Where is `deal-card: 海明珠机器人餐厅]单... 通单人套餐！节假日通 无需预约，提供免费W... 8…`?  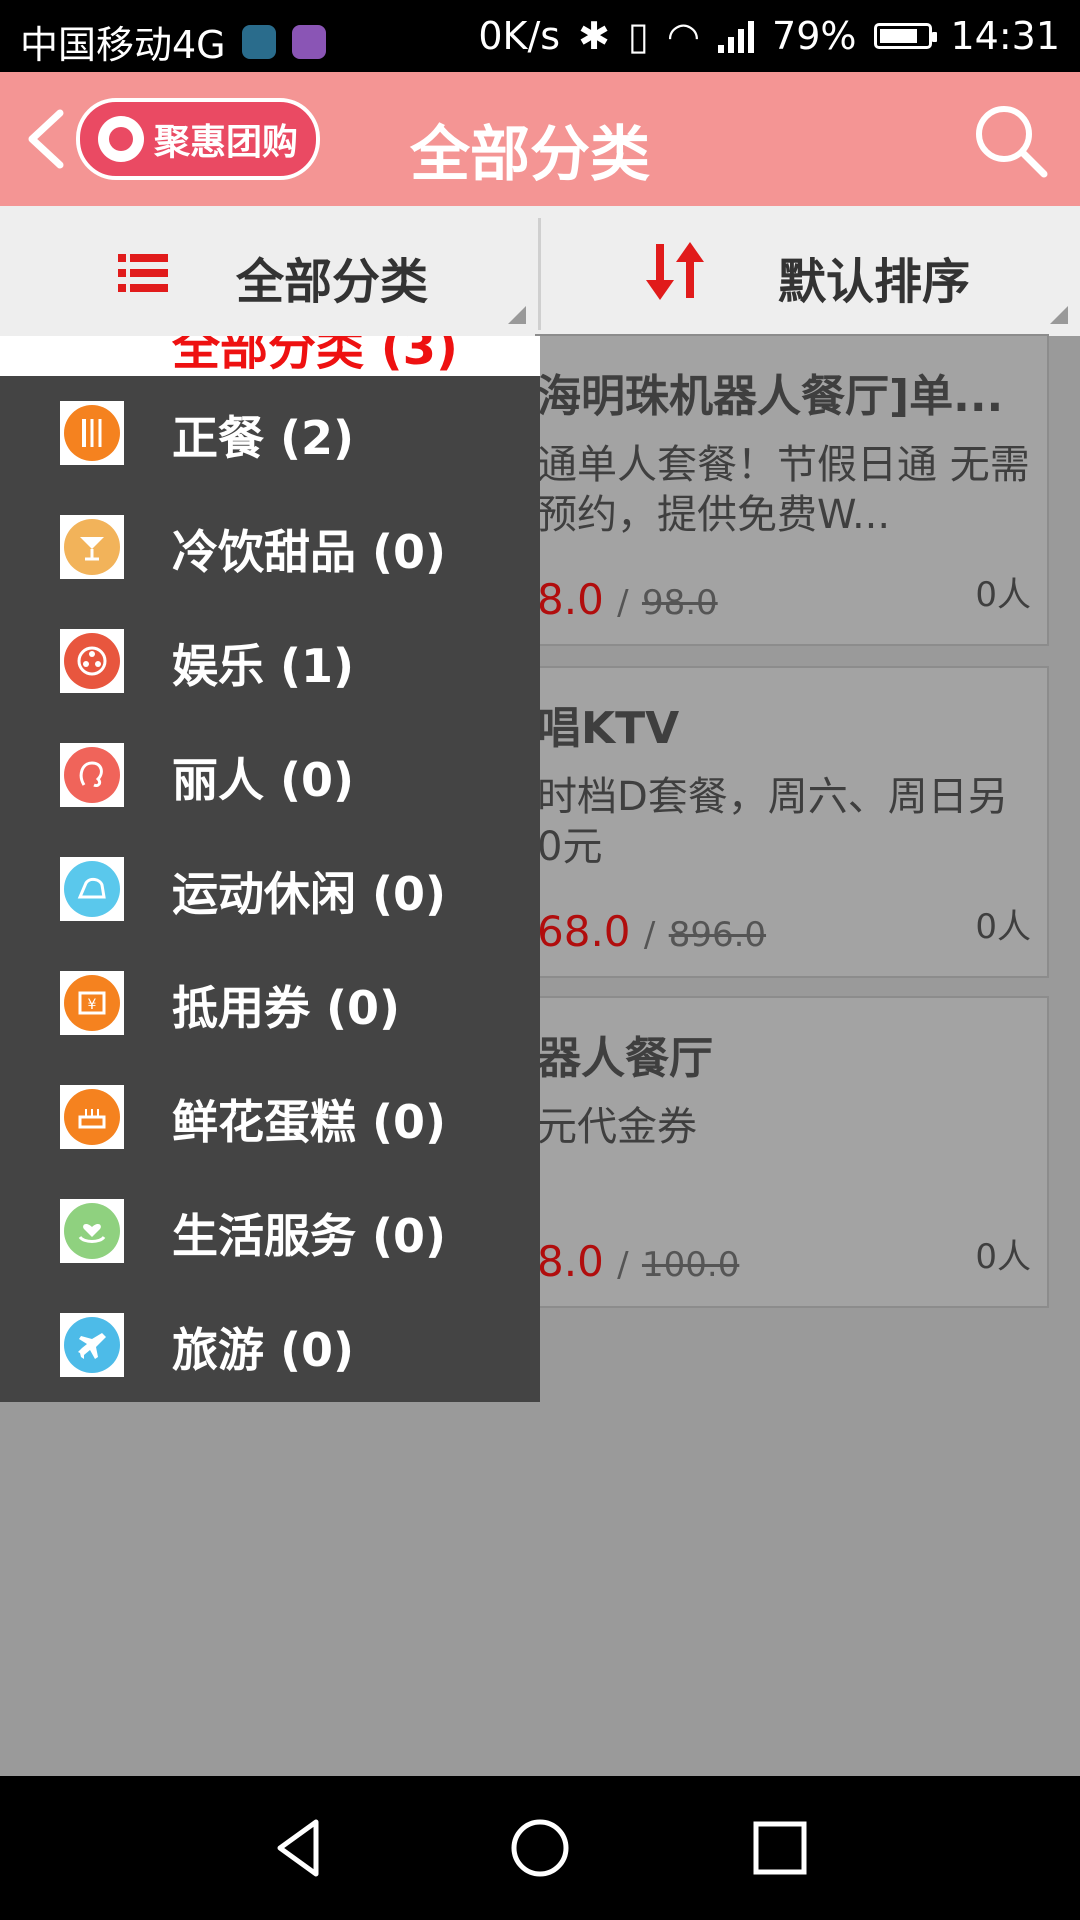
deal-card: 海明珠机器人餐厅]单... 通单人套餐！节假日通 无需预约，提供免费W... 8… is located at coordinates (792, 490).